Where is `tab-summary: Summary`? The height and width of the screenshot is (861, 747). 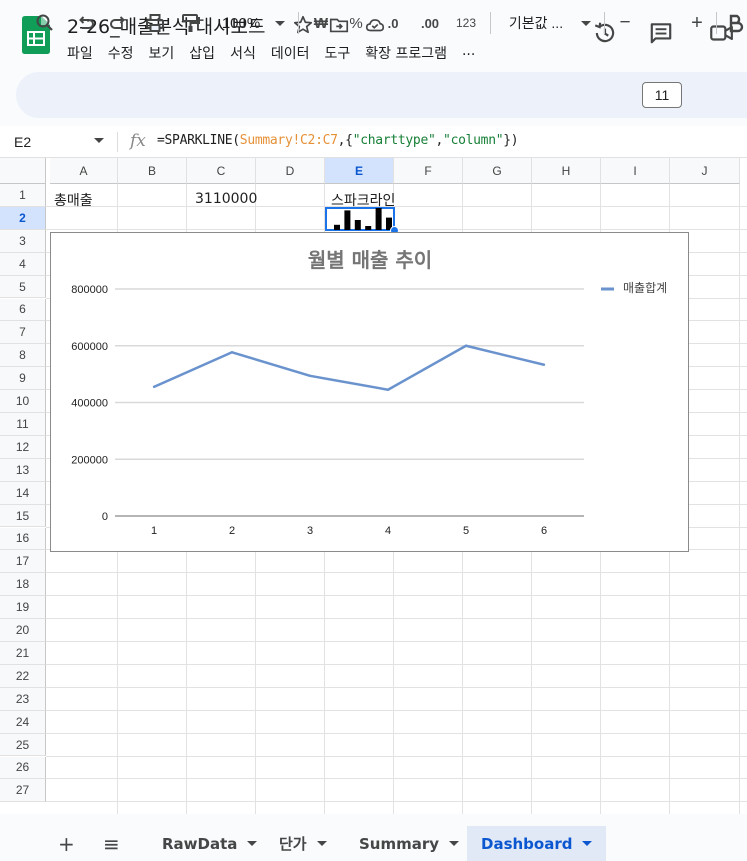
tab-summary: Summary is located at coordinates (409, 843).